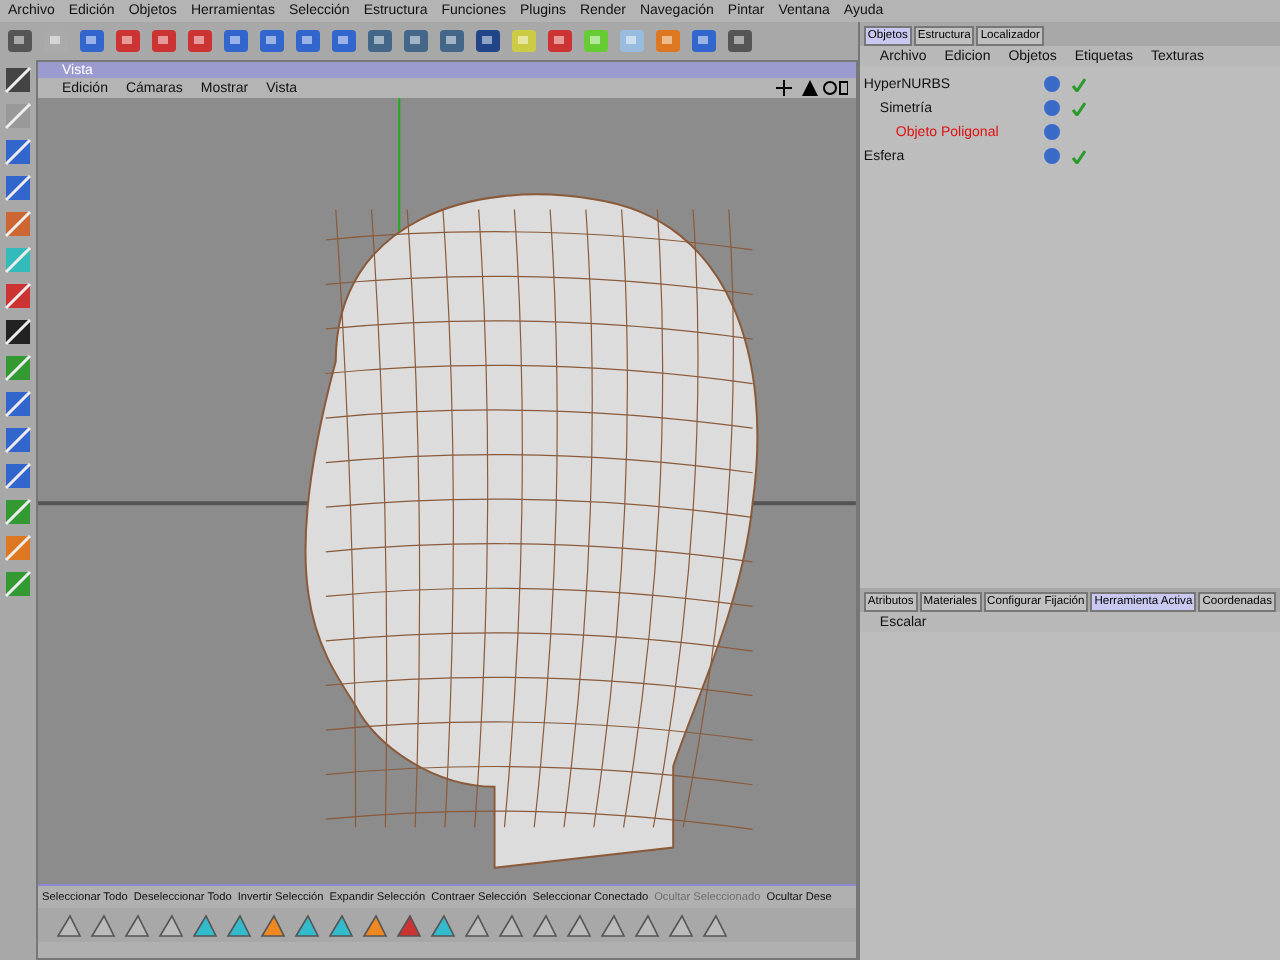  Describe the element at coordinates (811, 88) in the screenshot. I see `view-controls-icon` at that location.